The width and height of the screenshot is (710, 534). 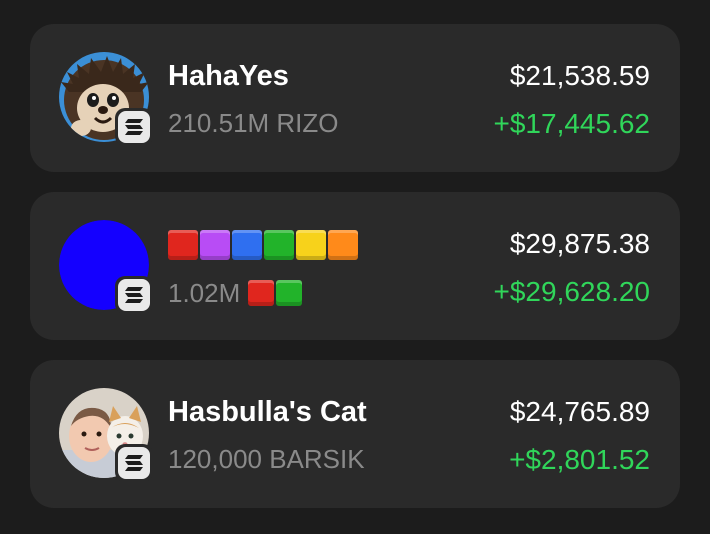 I want to click on token-pnl: +$2,801.52, so click(x=579, y=459).